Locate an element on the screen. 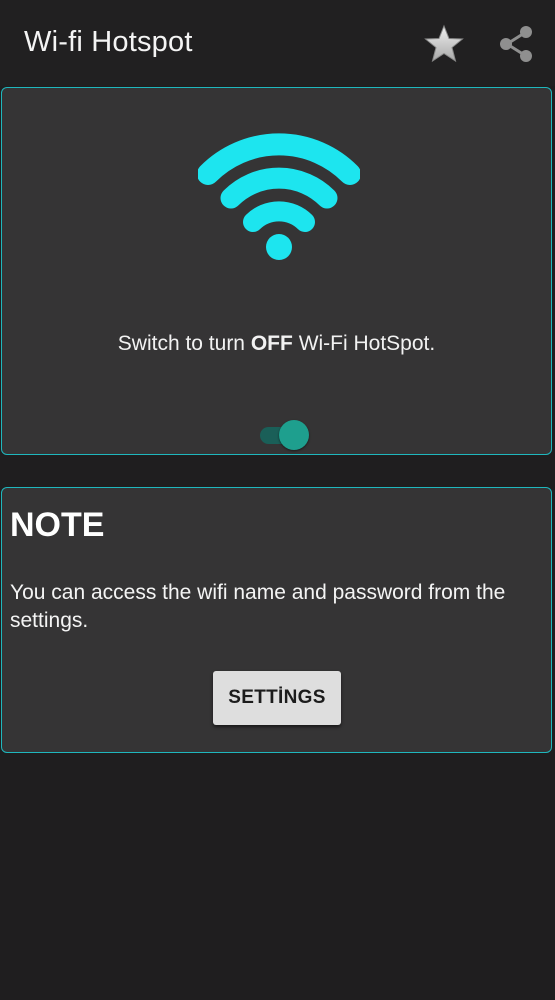  toolbar-title: Wi-fi Hotspot is located at coordinates (108, 42).